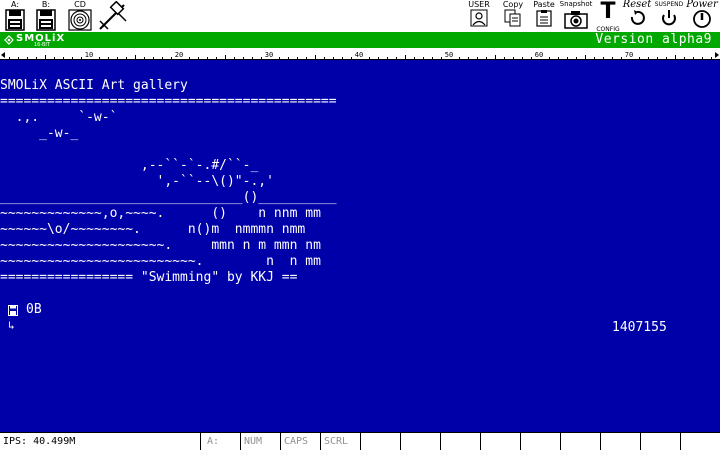 Image resolution: width=720 pixels, height=450 pixels. Describe the element at coordinates (576, 4) in the screenshot. I see `snapshot-label: Snapshot` at that location.